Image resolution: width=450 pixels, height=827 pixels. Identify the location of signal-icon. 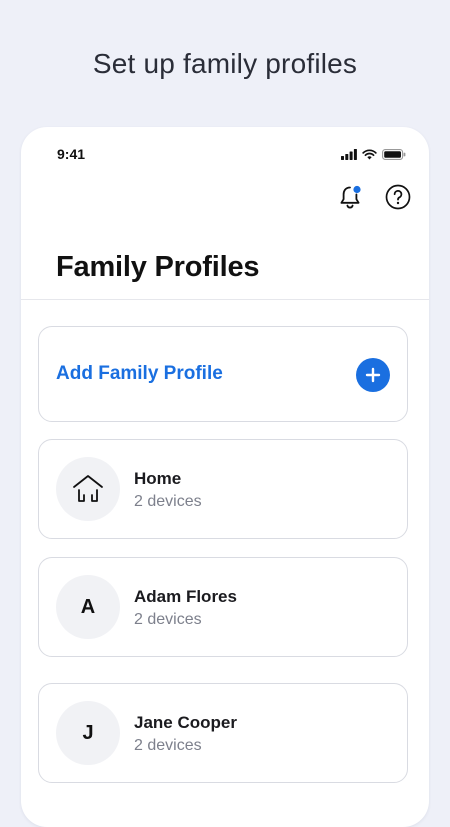
(349, 154).